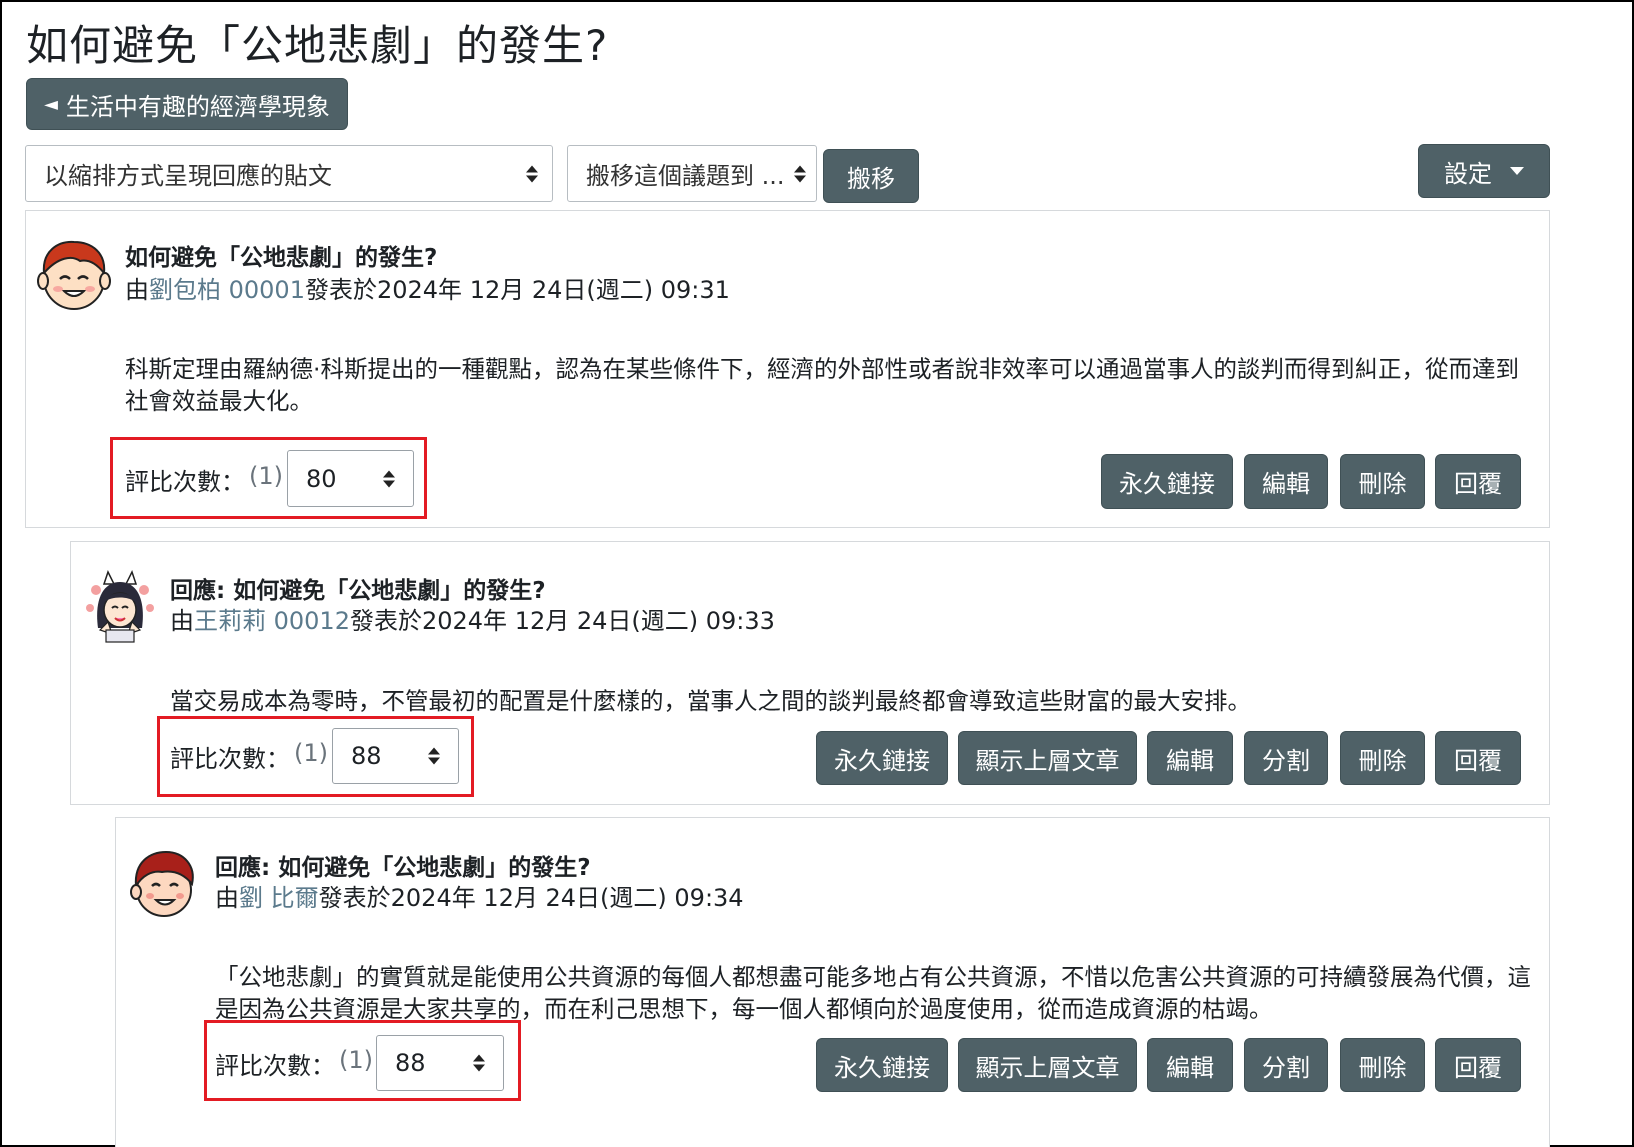 This screenshot has width=1634, height=1147. I want to click on meta-date: 發表於2024年 12月 24日(週二) 09:31, so click(517, 290).